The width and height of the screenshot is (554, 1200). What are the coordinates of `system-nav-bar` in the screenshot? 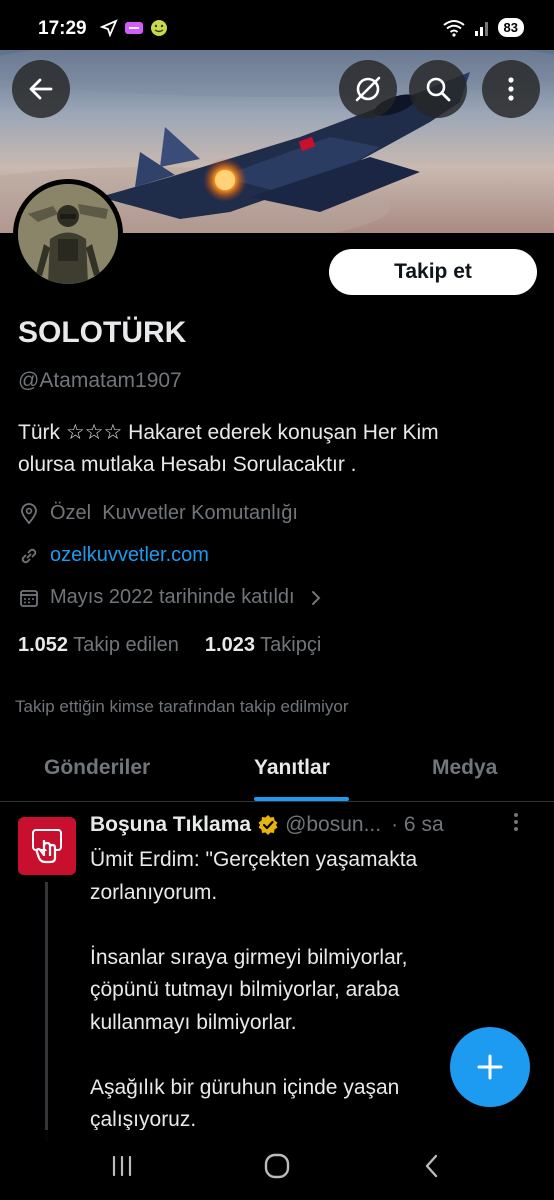 It's located at (277, 1165).